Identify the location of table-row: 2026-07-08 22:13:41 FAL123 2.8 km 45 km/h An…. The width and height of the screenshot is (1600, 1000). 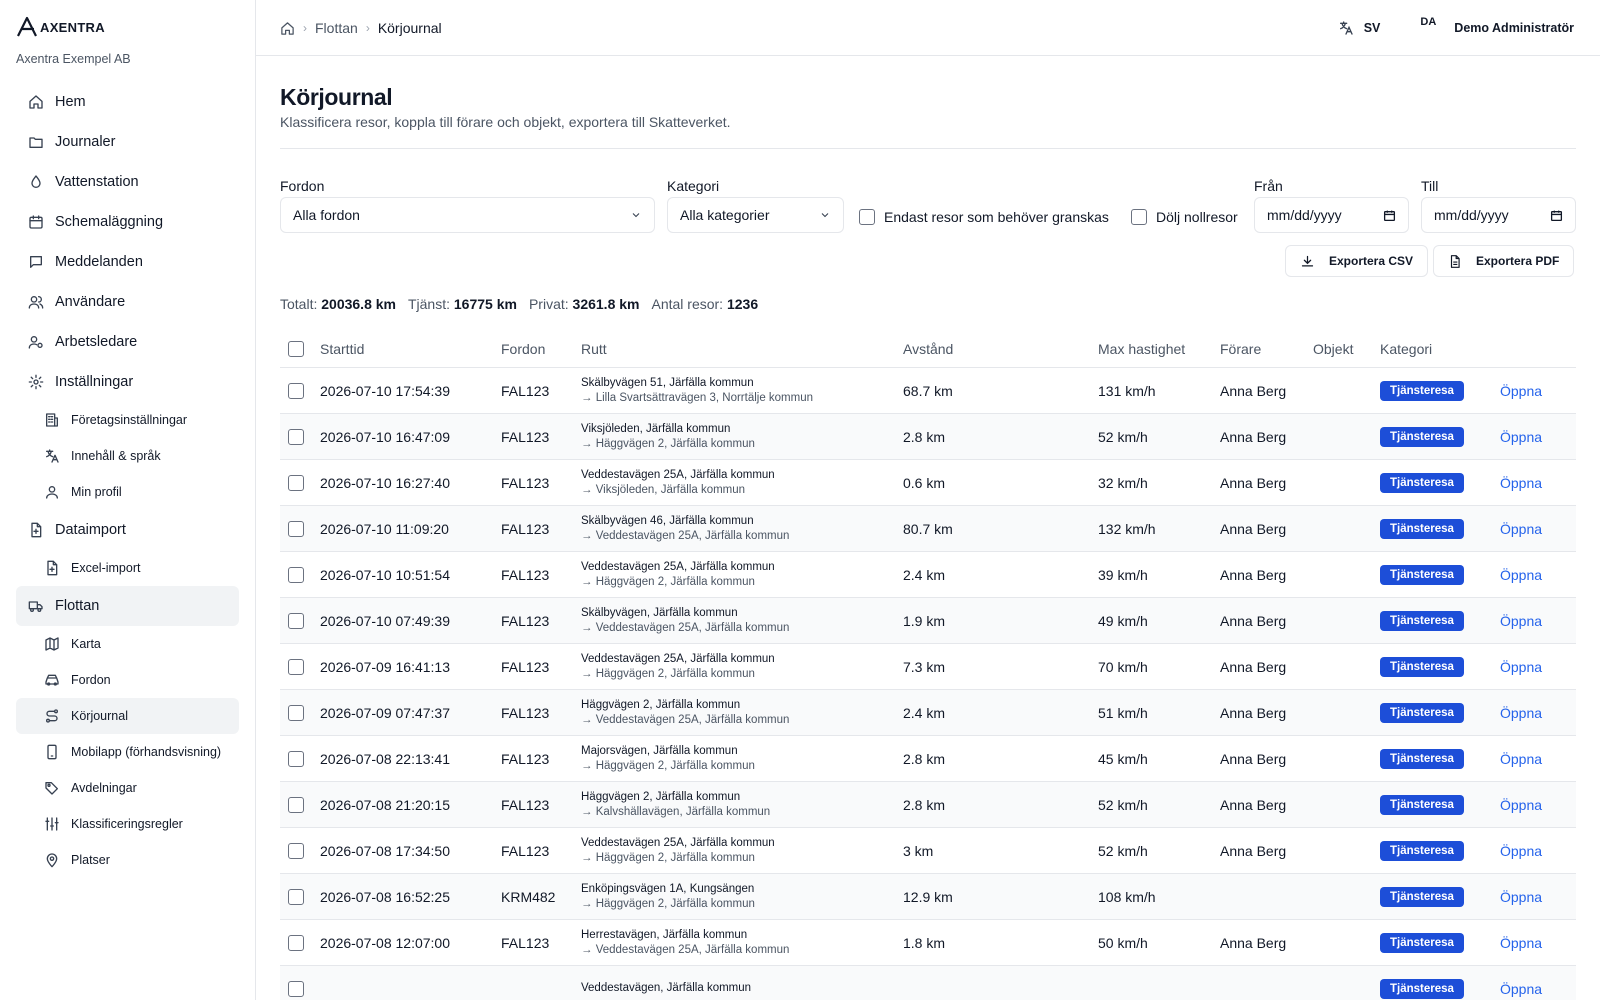
(928, 759).